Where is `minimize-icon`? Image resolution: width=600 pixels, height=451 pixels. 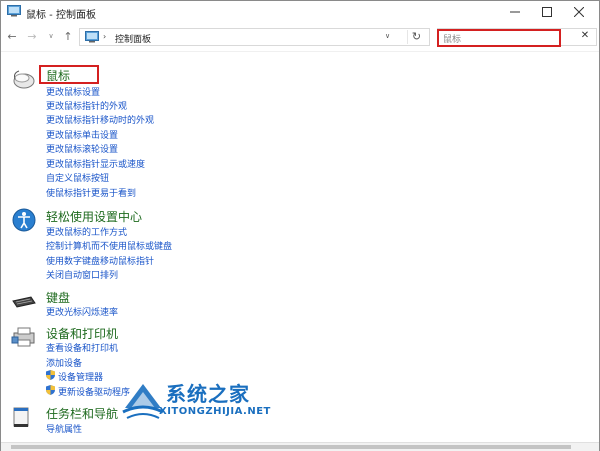 minimize-icon is located at coordinates (515, 12).